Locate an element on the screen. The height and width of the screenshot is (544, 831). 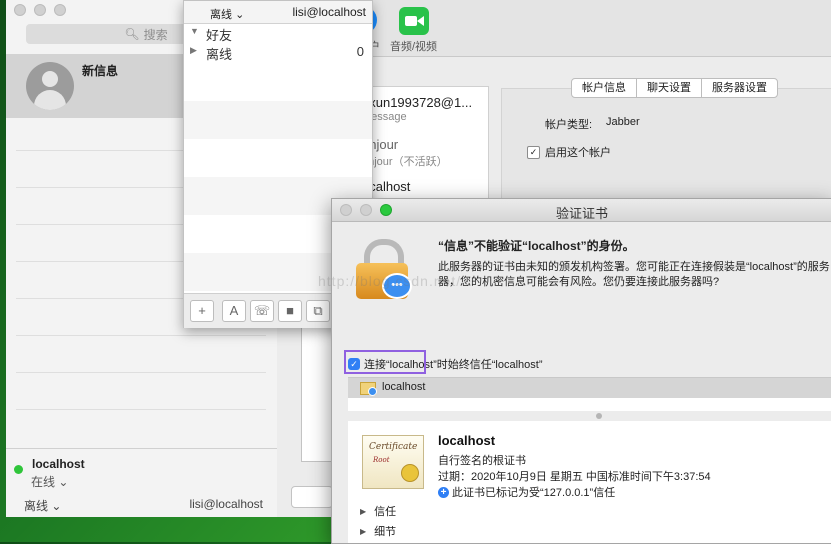
conversation-title: 新信息 is located at coordinates (100, 71).